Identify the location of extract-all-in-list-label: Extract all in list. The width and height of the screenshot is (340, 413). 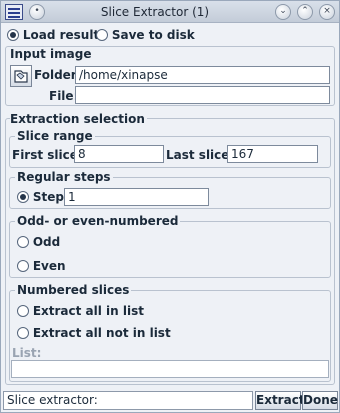
(88, 311).